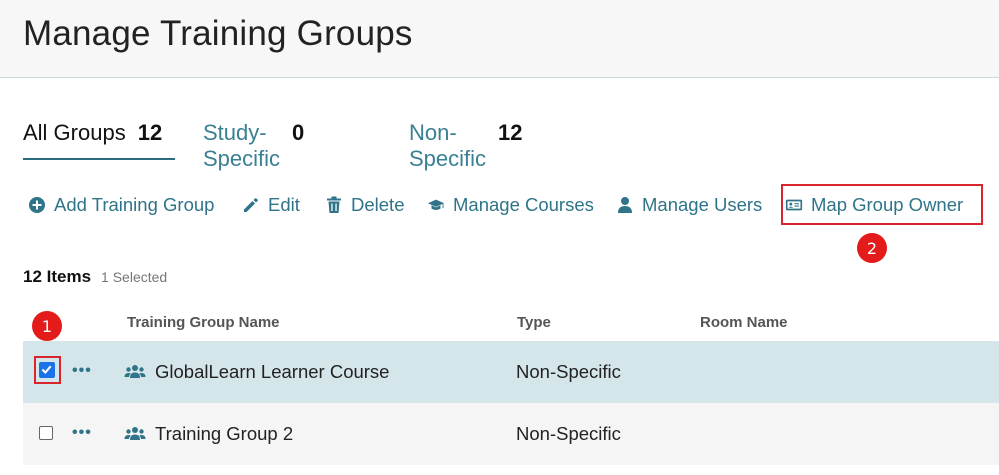  What do you see at coordinates (203, 322) in the screenshot?
I see `column-header-name: Training Group Name` at bounding box center [203, 322].